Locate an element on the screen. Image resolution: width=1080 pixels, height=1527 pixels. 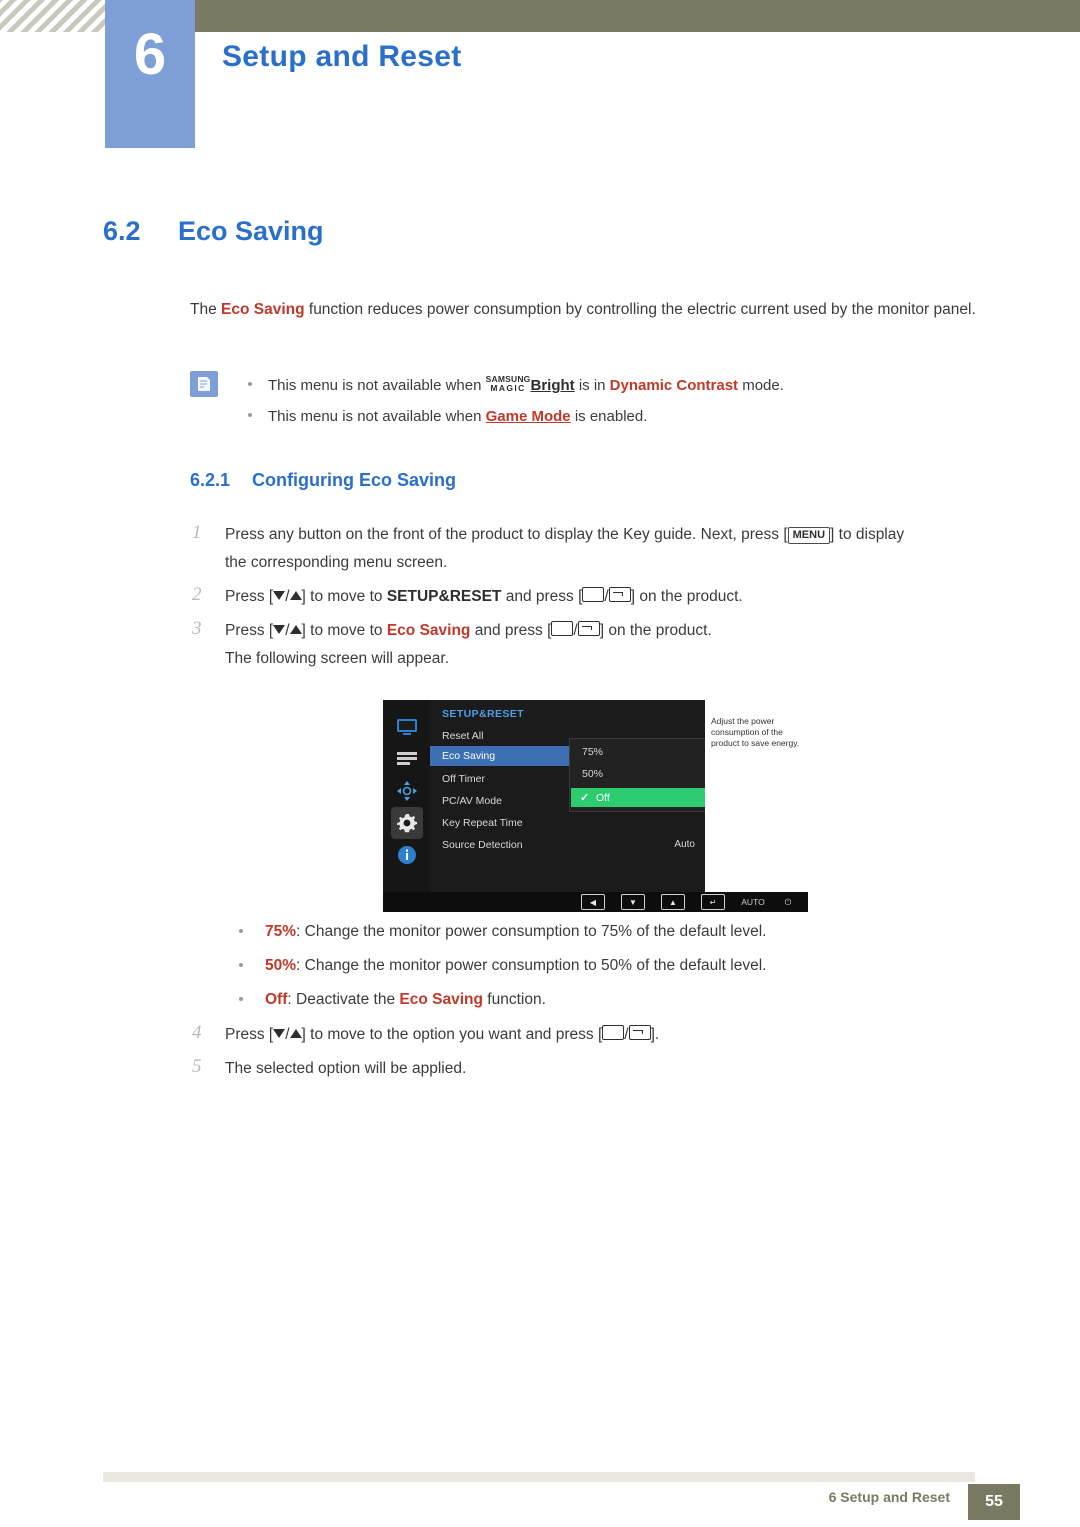
osd-auto-button: AUTO is located at coordinates (753, 902).